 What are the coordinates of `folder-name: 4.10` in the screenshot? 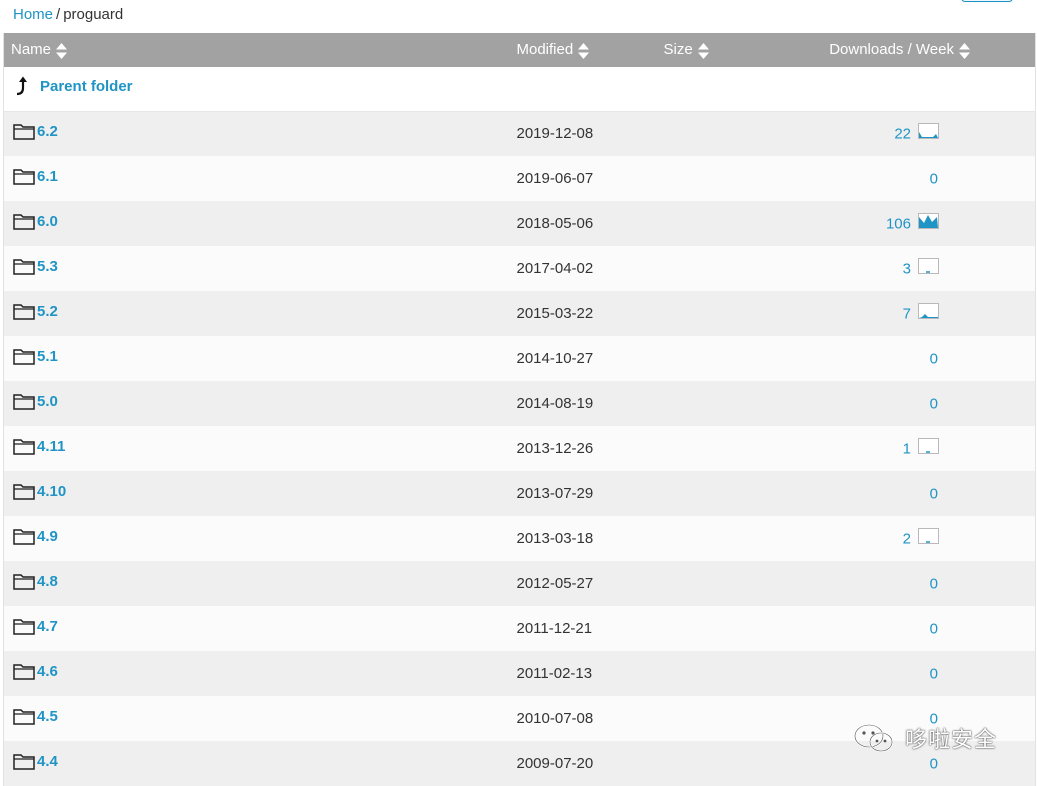 It's located at (52, 491).